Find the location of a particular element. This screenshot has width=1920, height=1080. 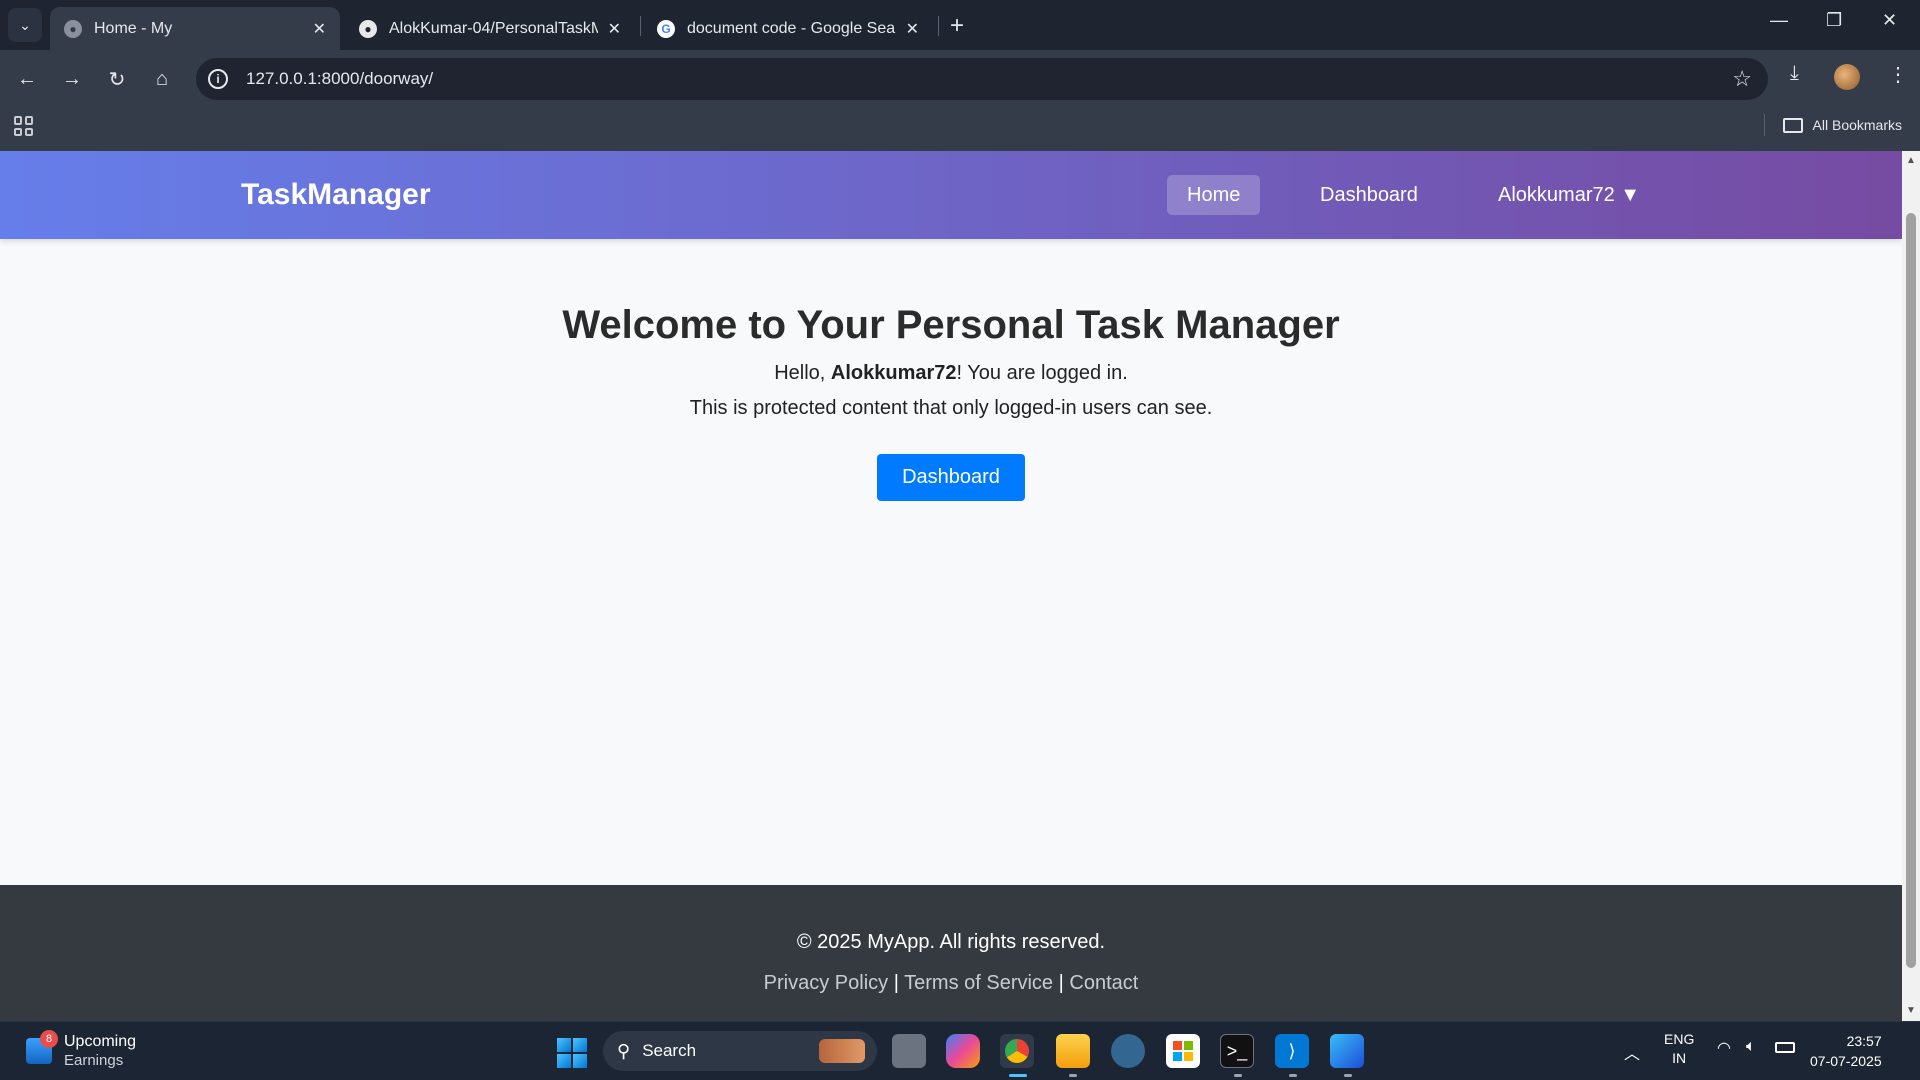

language-top: ENG is located at coordinates (1679, 1039).